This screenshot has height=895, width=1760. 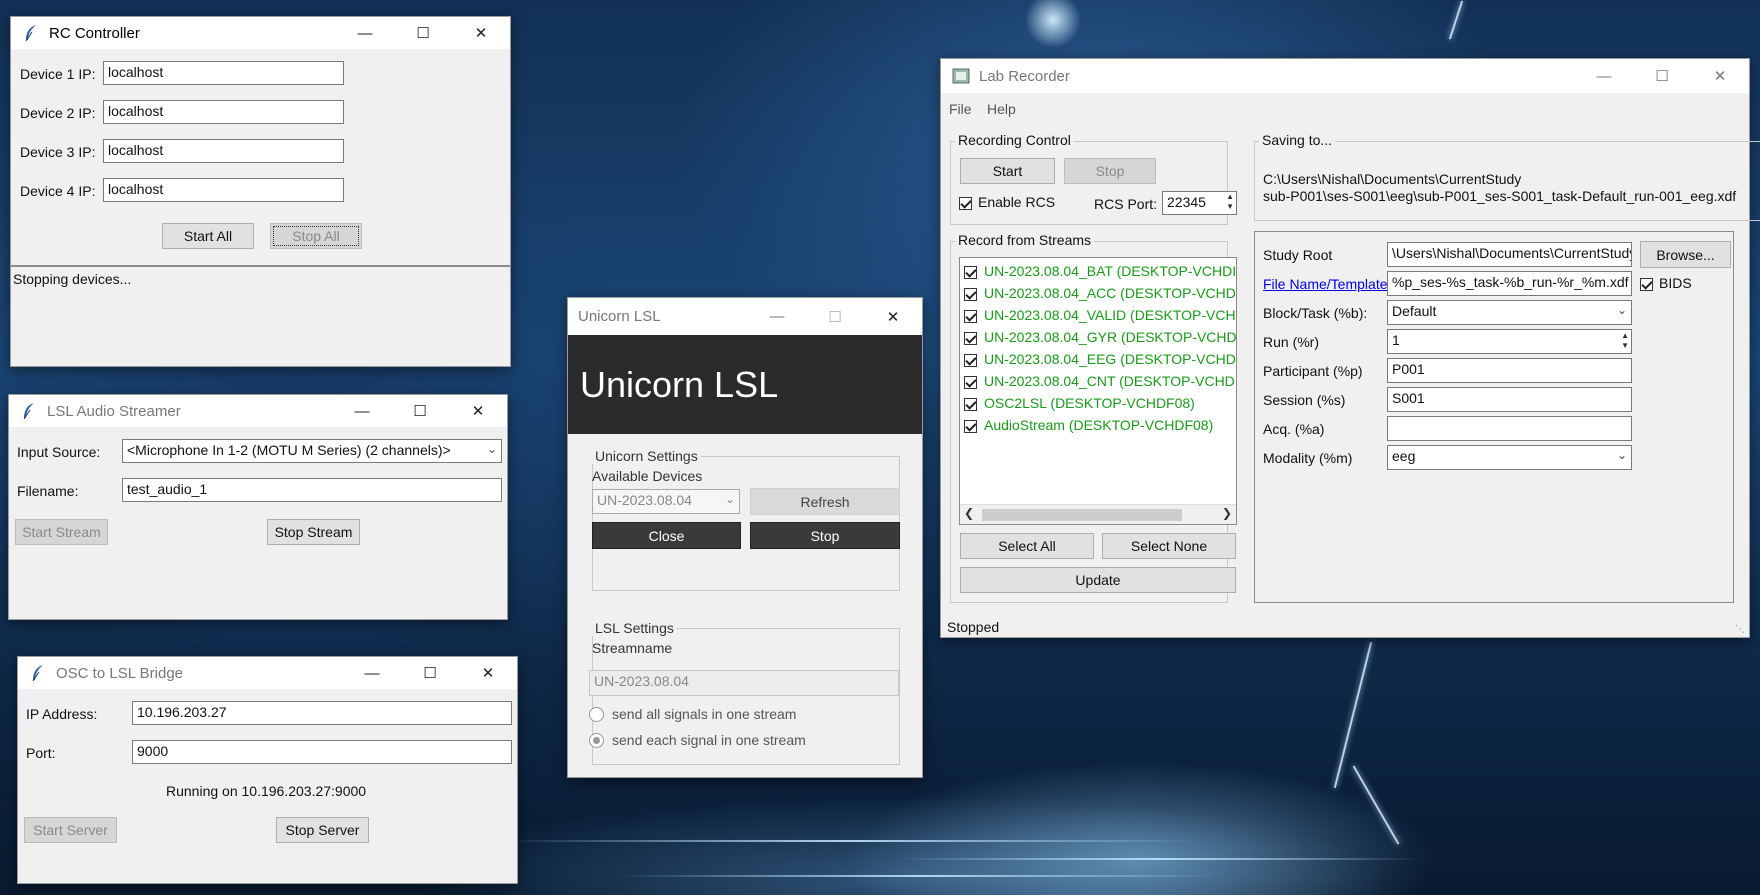 What do you see at coordinates (1509, 341) in the screenshot?
I see `run-spinbox: 1 ▲ ▼` at bounding box center [1509, 341].